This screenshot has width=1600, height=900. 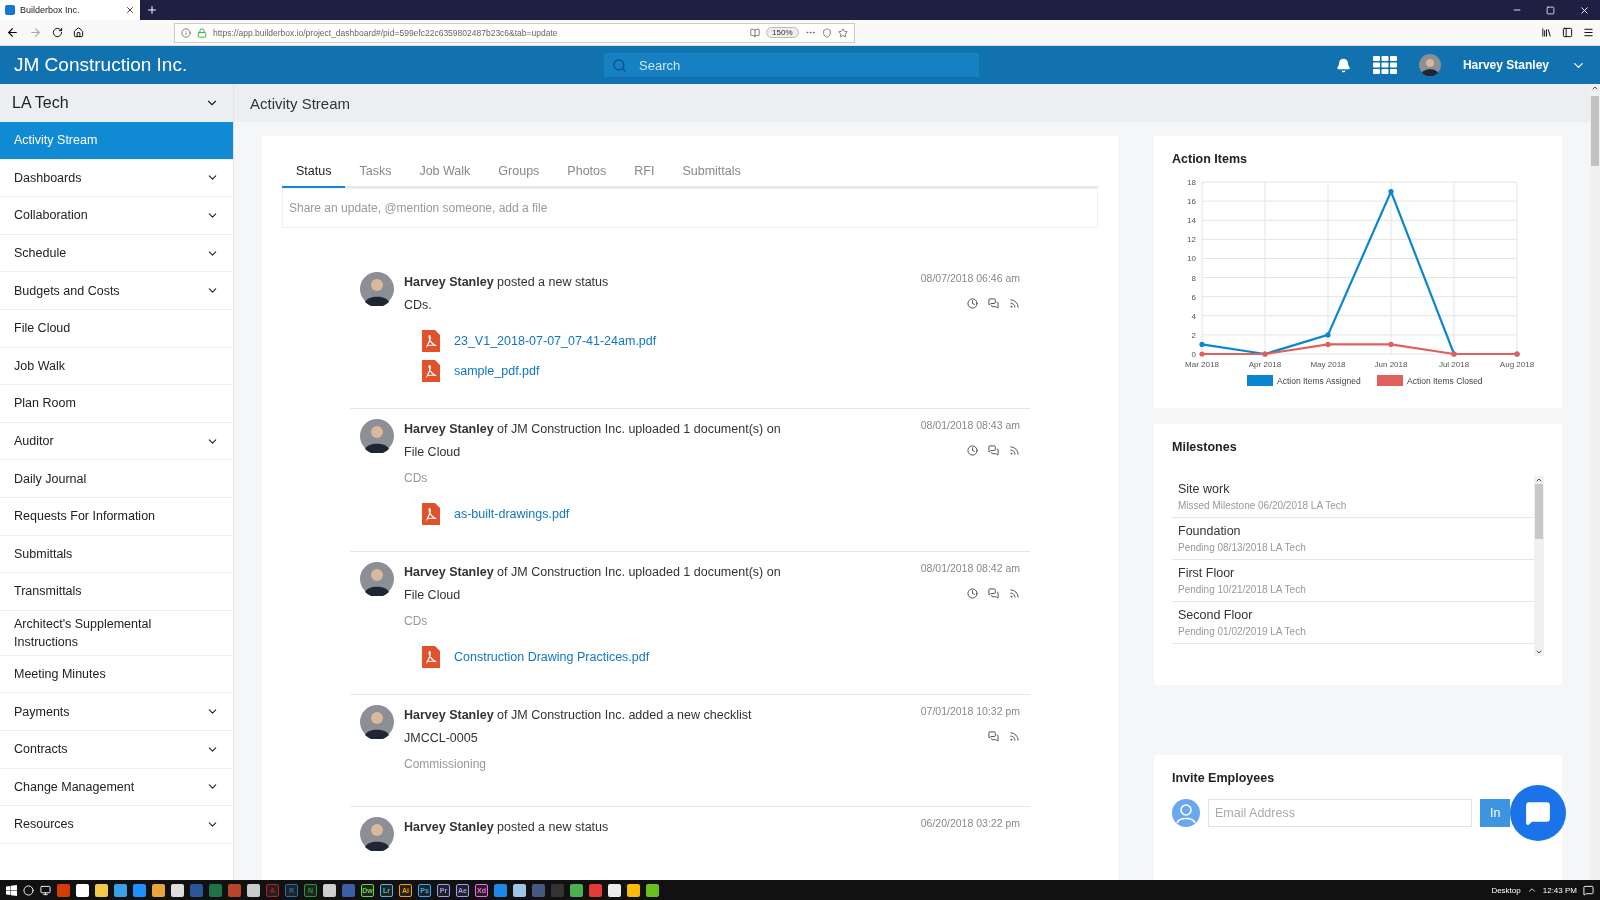 What do you see at coordinates (12, 32) in the screenshot?
I see `back-icon` at bounding box center [12, 32].